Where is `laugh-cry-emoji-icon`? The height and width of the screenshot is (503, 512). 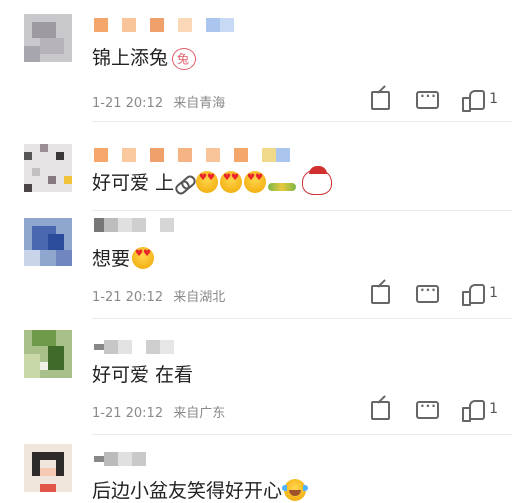 laugh-cry-emoji-icon is located at coordinates (295, 490).